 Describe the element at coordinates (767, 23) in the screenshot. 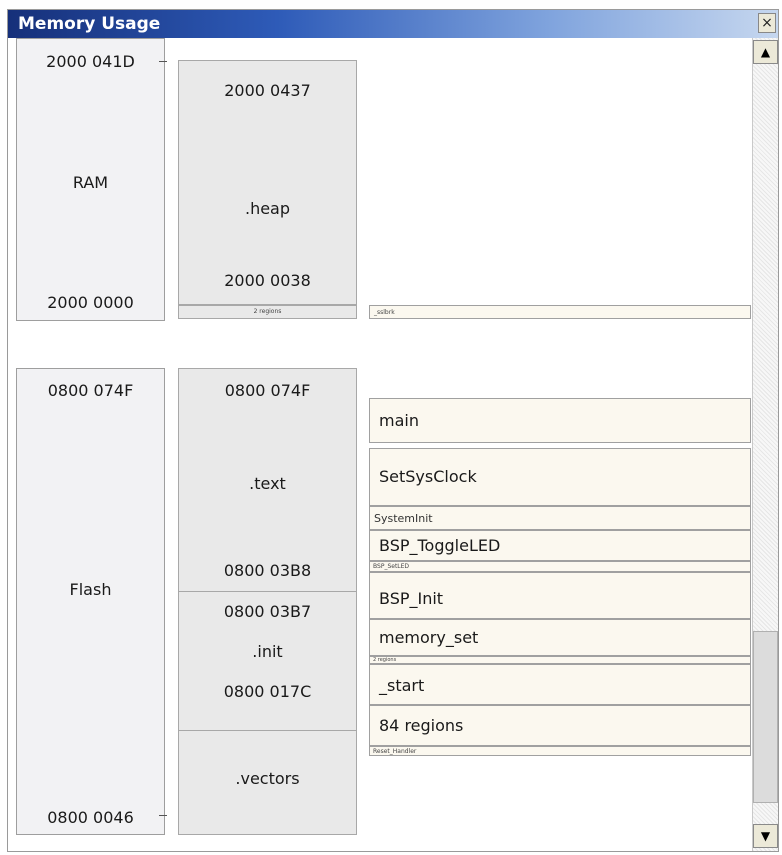

I see `close-button: ×` at that location.